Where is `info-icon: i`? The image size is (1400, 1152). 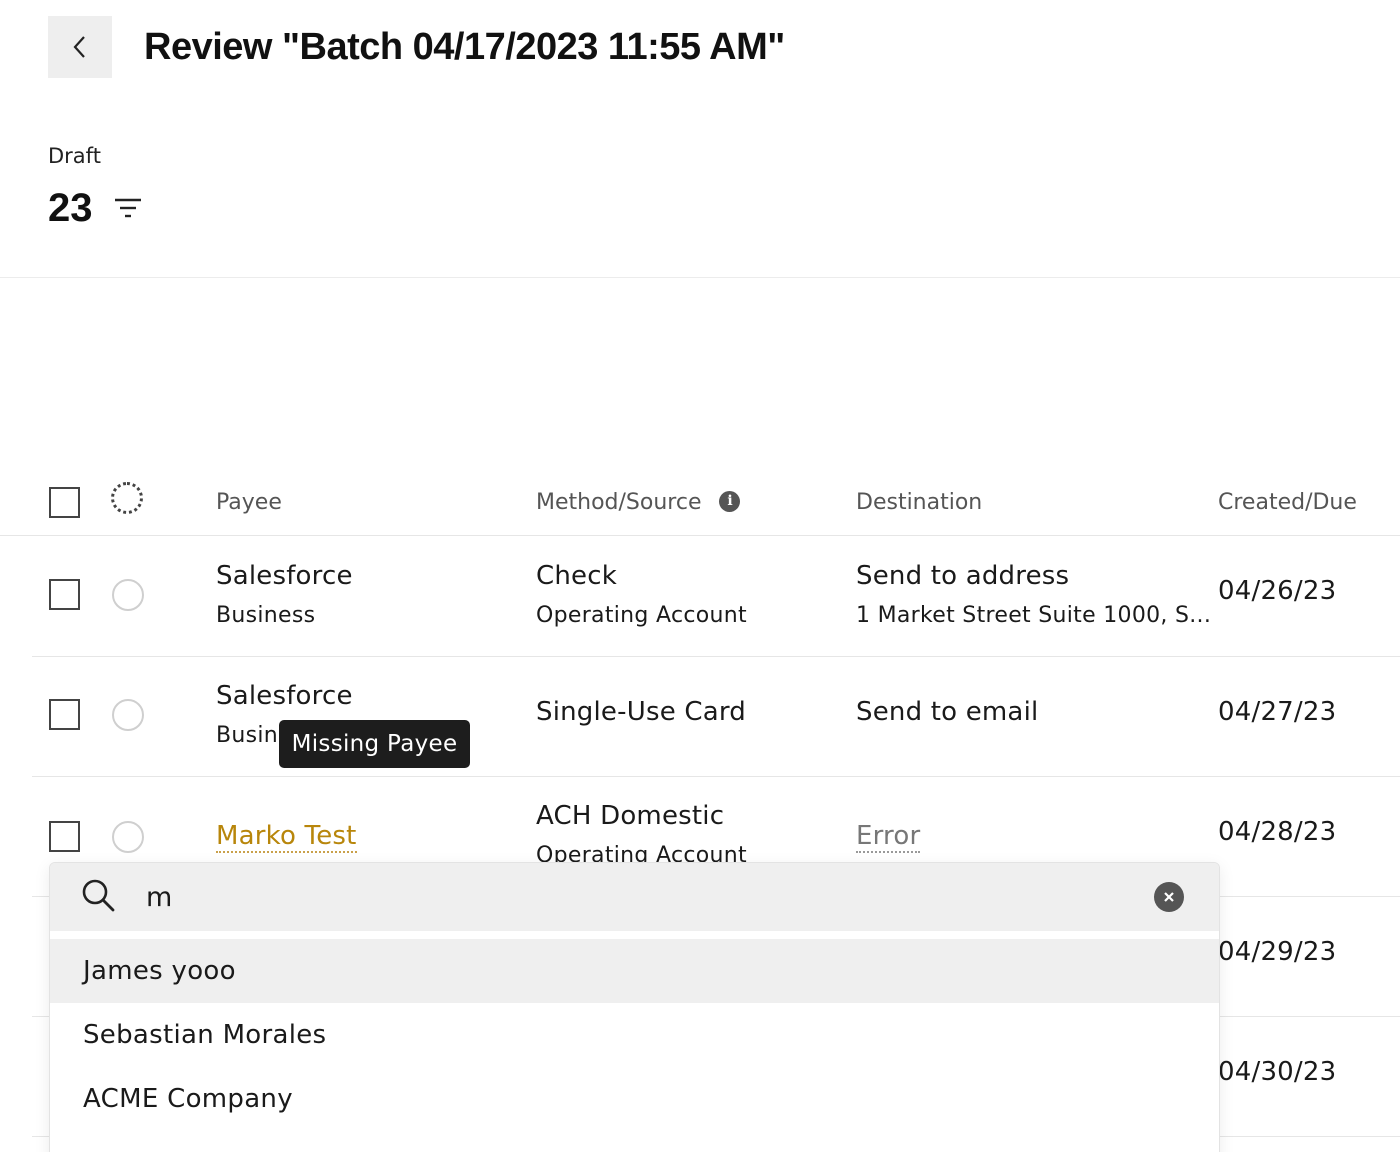 info-icon: i is located at coordinates (730, 501).